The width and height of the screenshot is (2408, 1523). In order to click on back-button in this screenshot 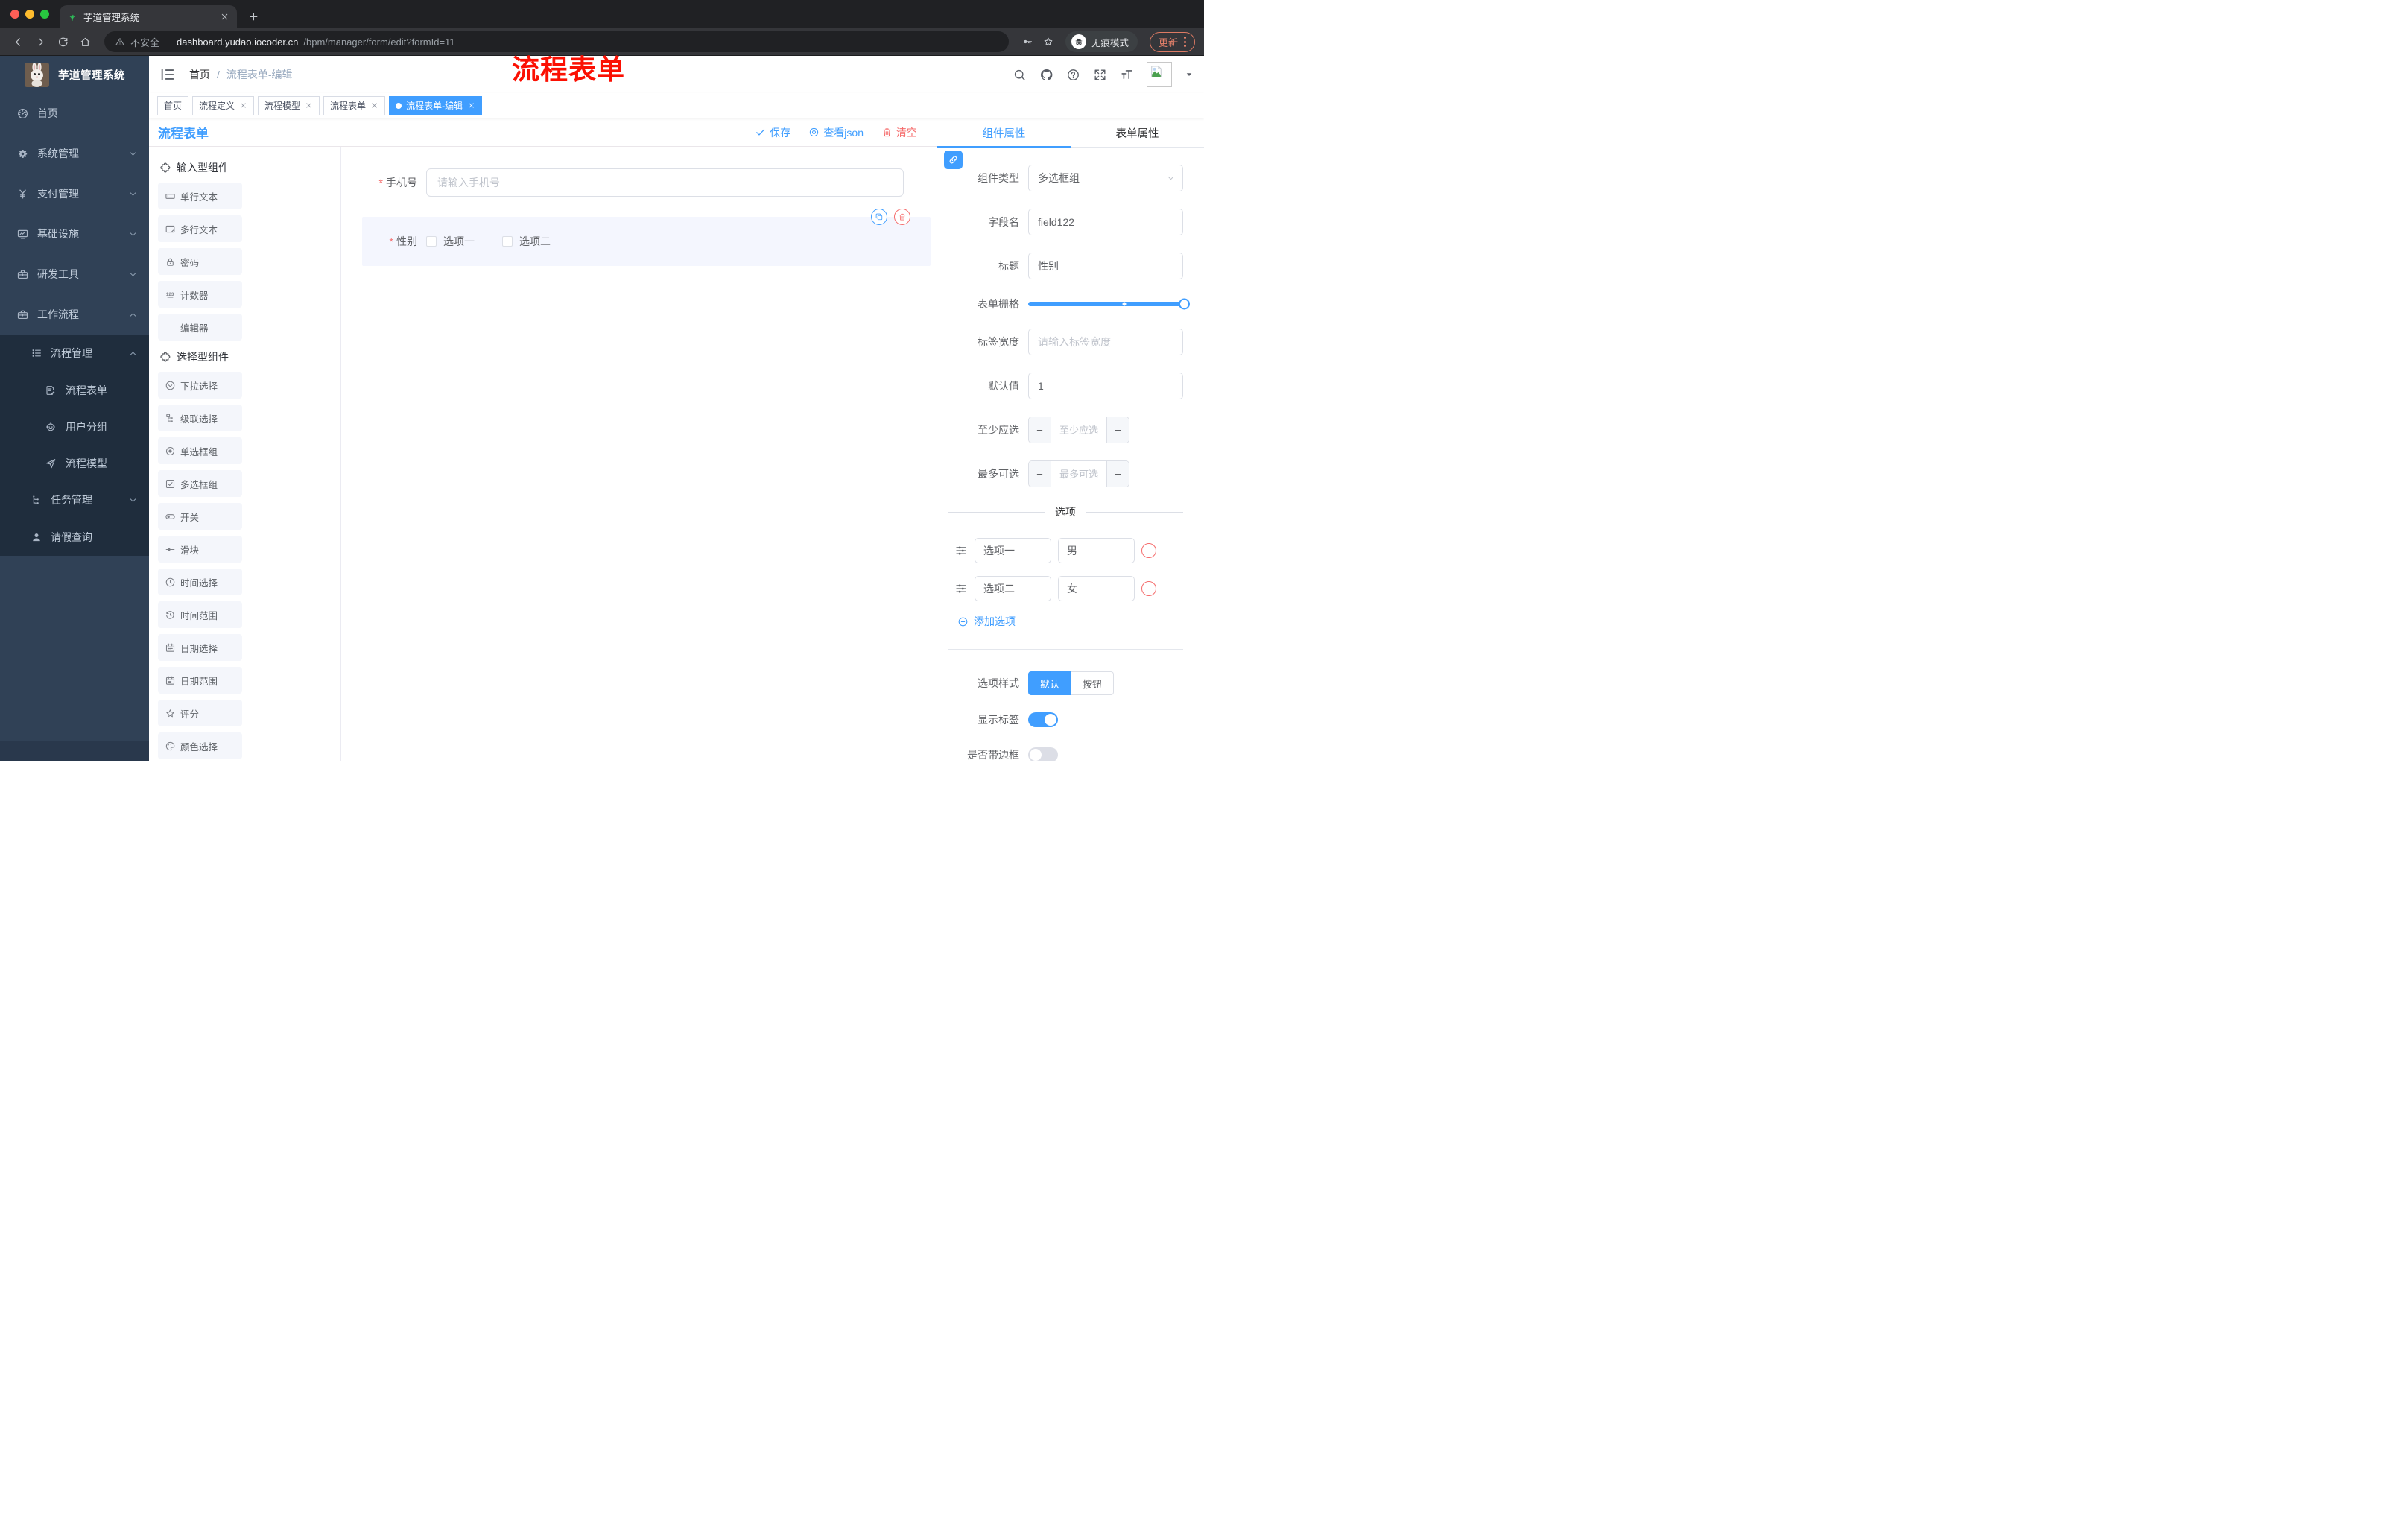, I will do `click(18, 42)`.